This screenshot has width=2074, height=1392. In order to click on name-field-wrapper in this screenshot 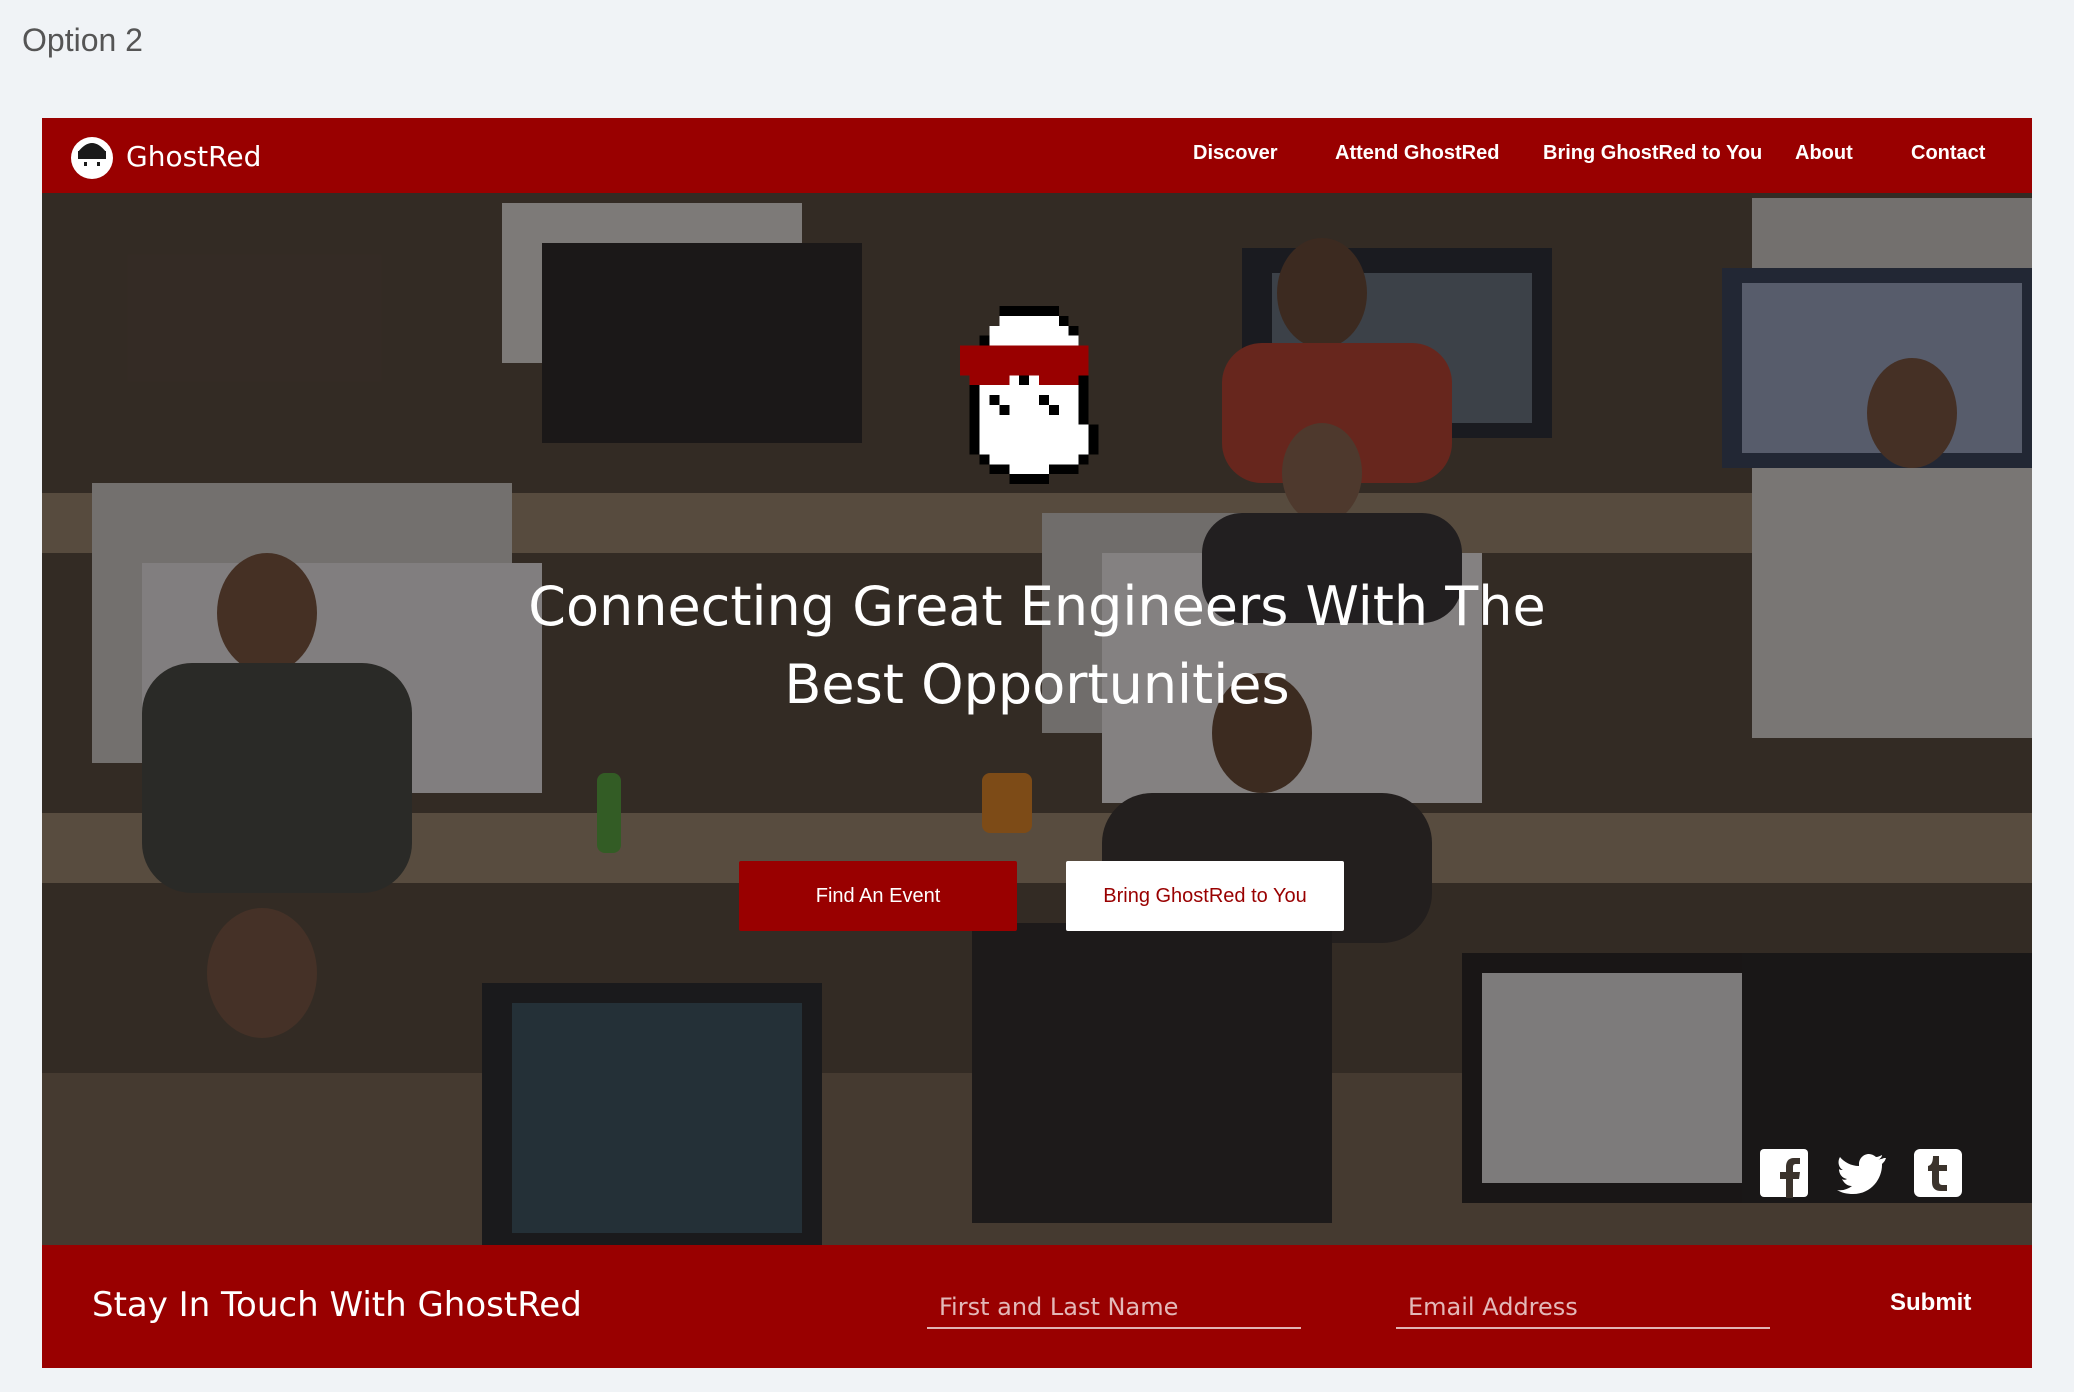, I will do `click(1114, 1308)`.